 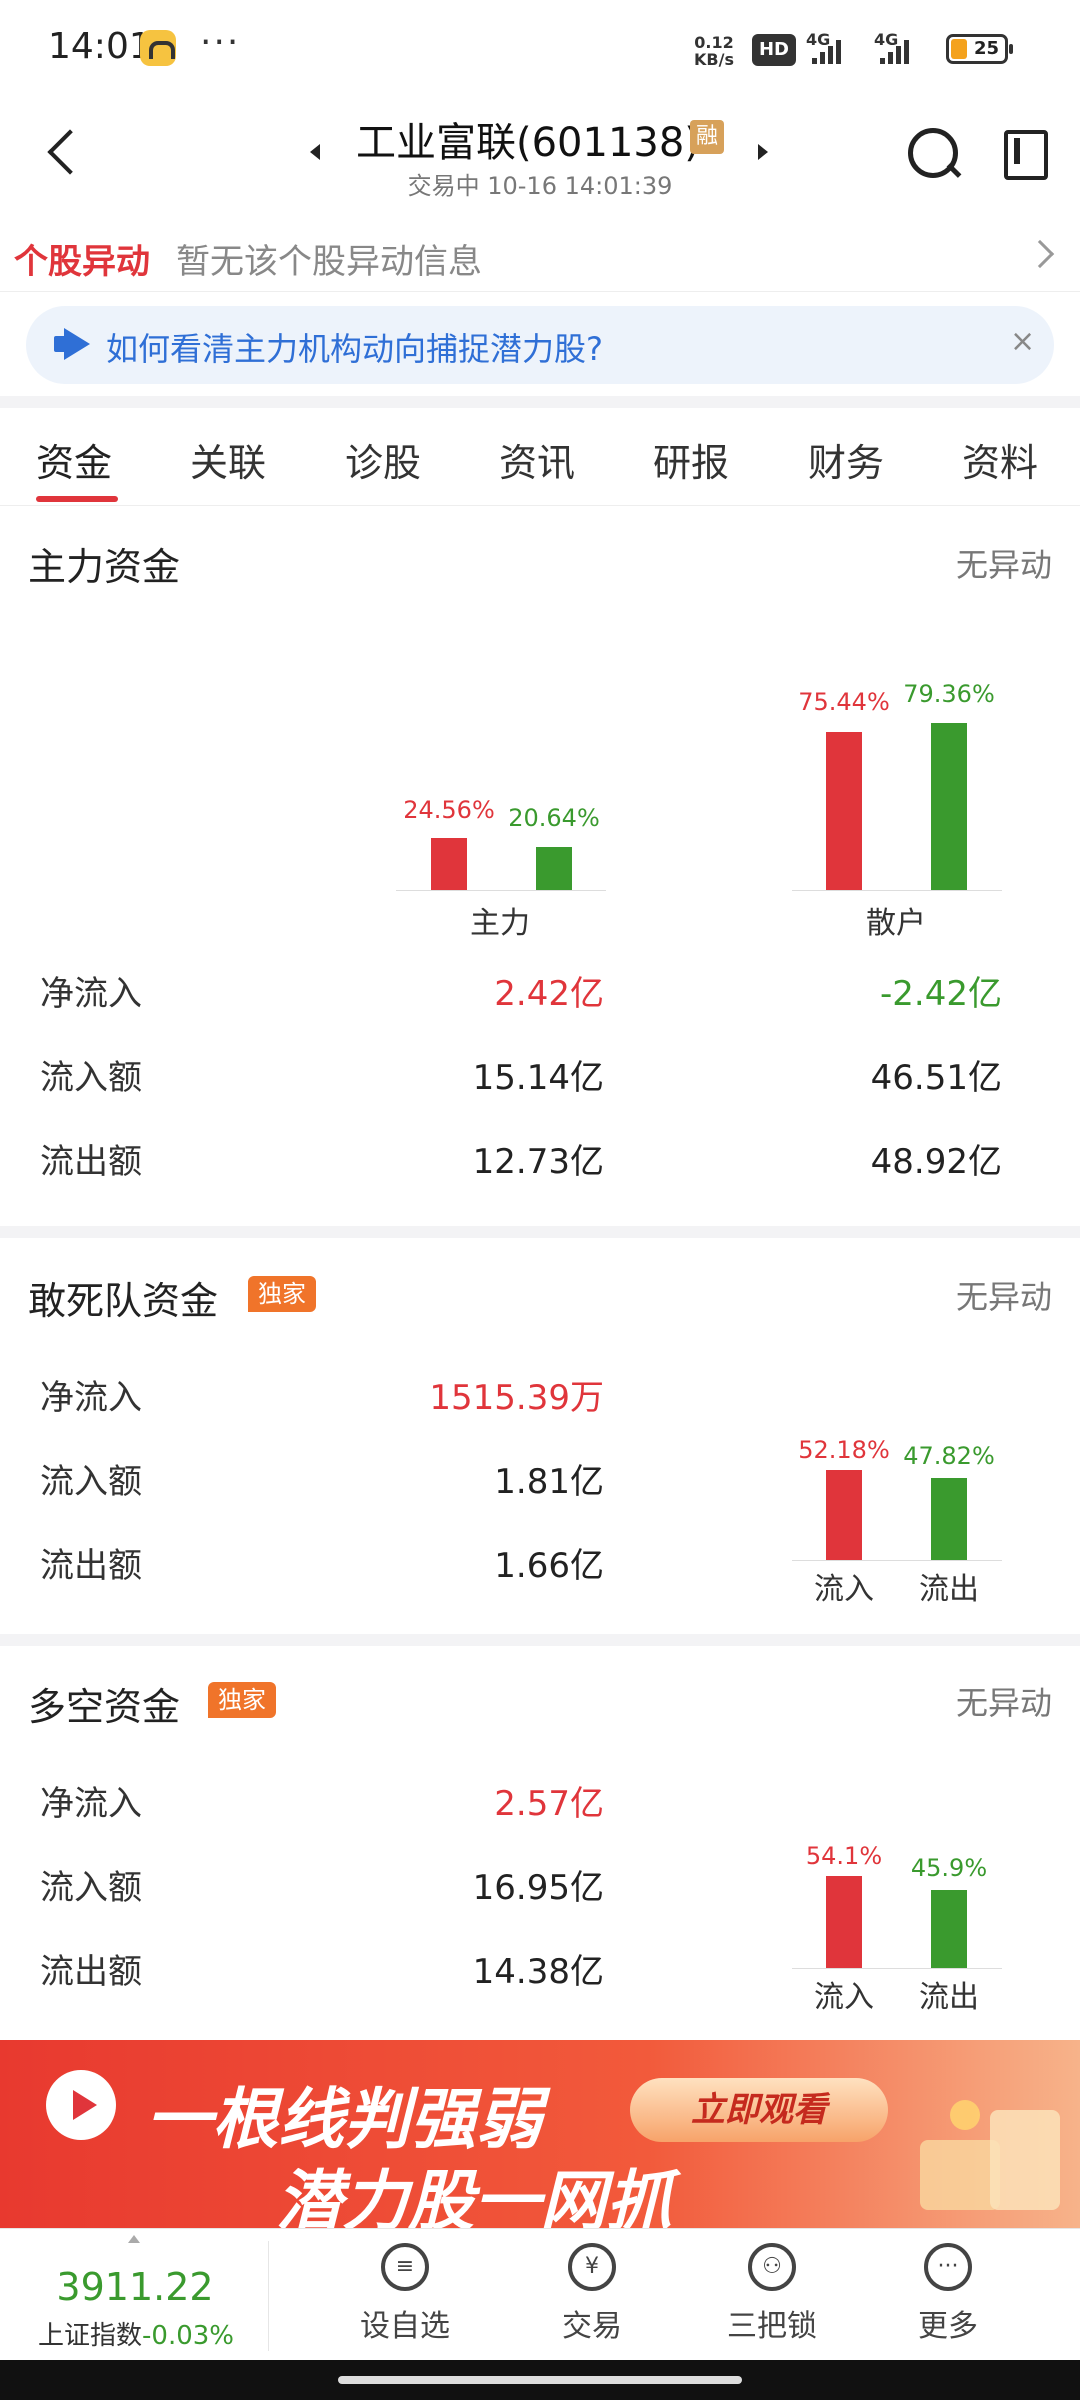 I want to click on tab-profile: 资料, so click(x=1000, y=459).